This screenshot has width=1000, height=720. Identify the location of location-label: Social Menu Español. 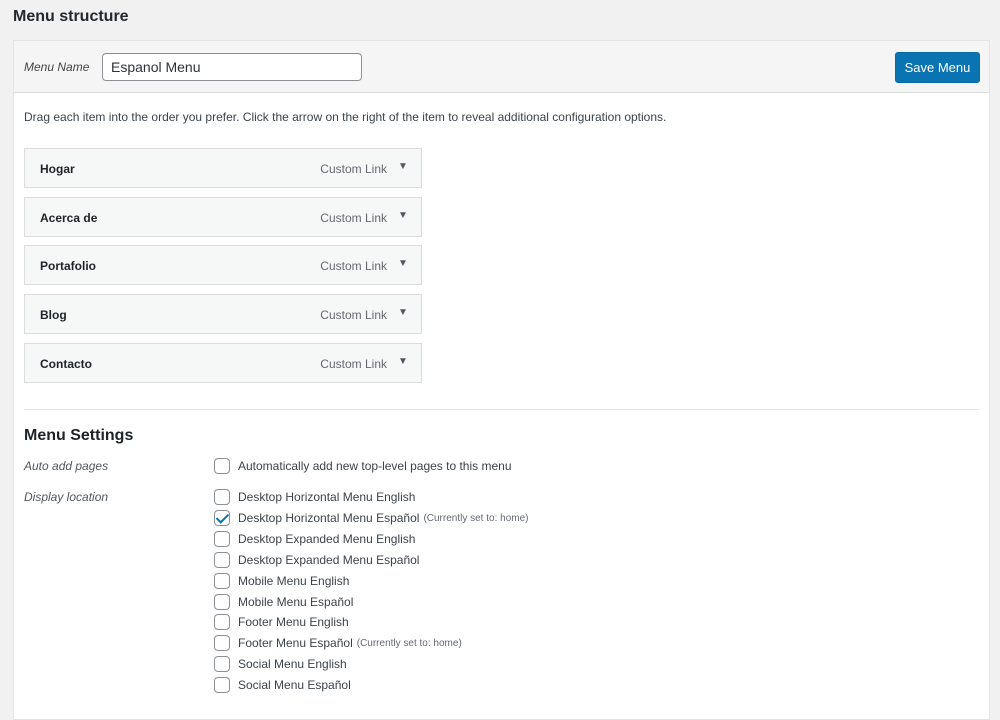
(294, 685).